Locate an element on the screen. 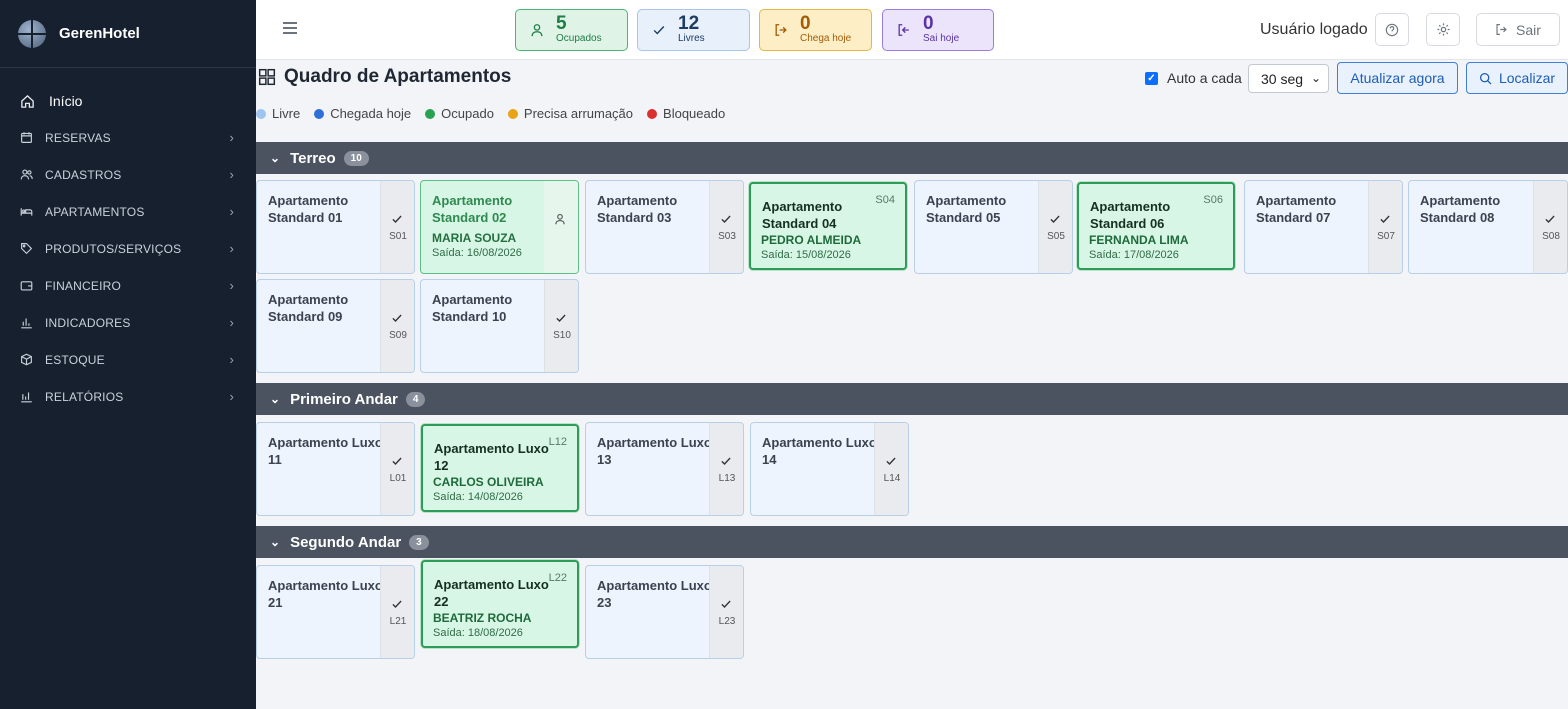 The width and height of the screenshot is (1568, 709). room-card-l14: Apartamento Luxo 14 L14 is located at coordinates (829, 469).